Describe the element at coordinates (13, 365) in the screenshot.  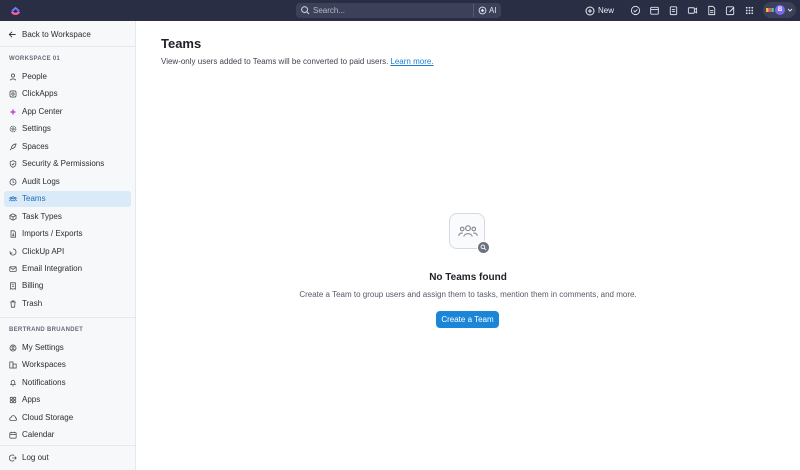
I see `workspaces-icon` at that location.